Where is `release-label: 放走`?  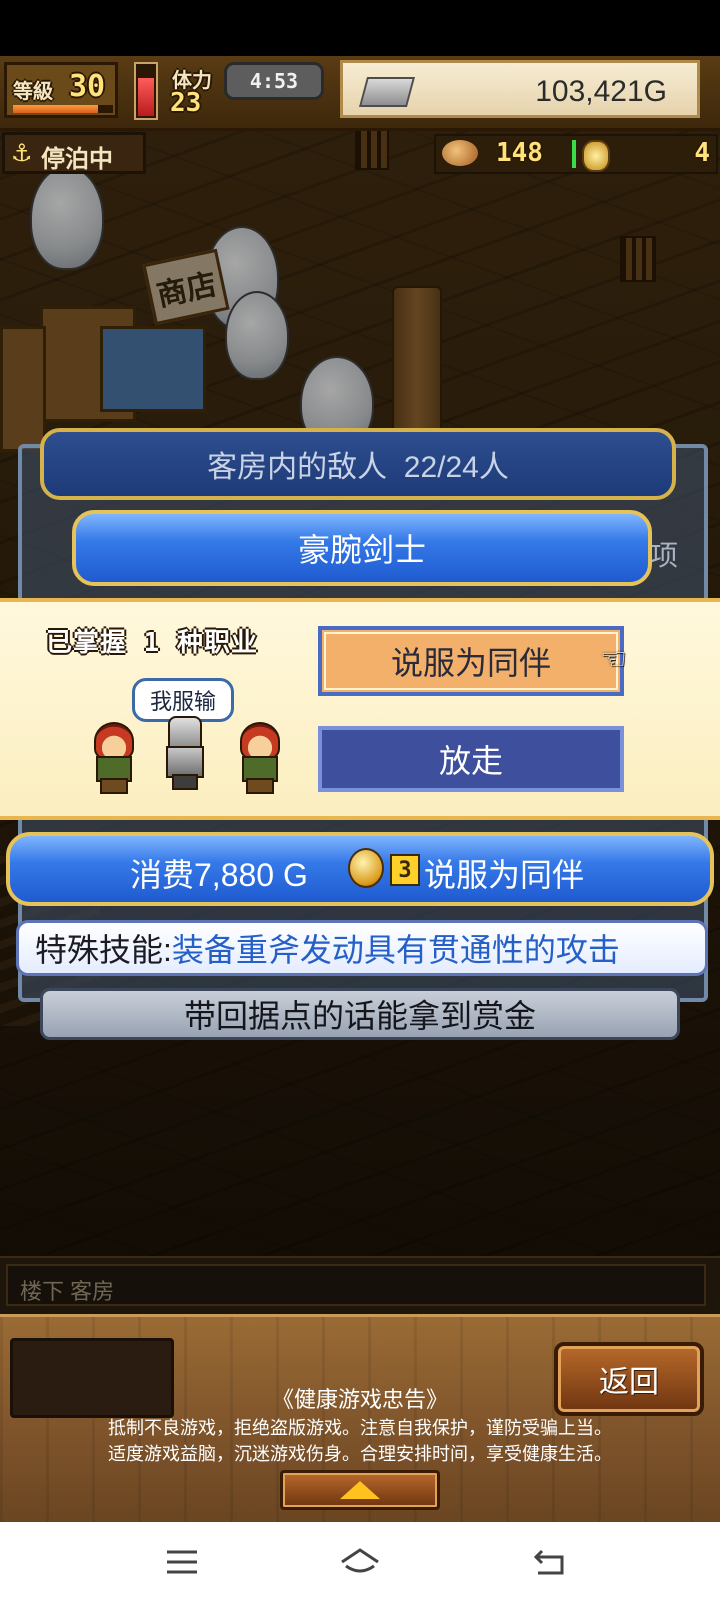 release-label: 放走 is located at coordinates (470, 761).